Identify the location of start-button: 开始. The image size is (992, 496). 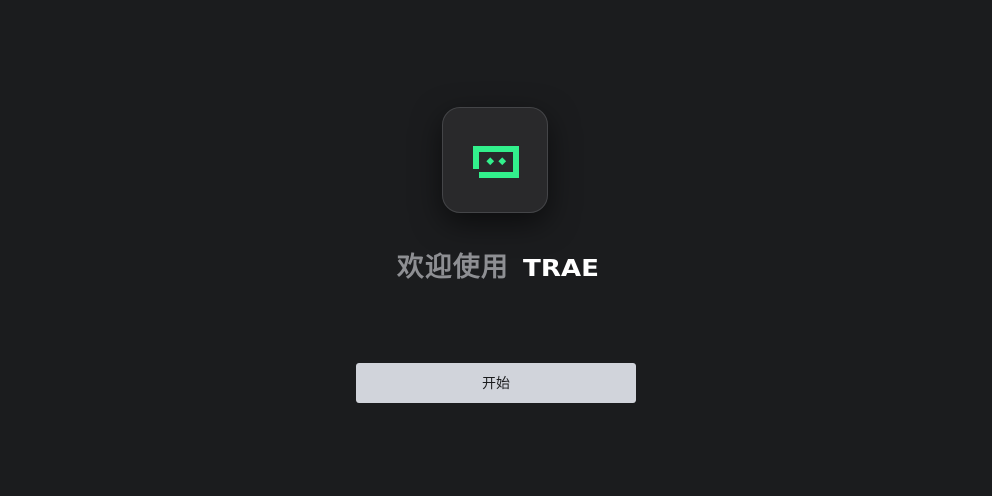
(496, 383).